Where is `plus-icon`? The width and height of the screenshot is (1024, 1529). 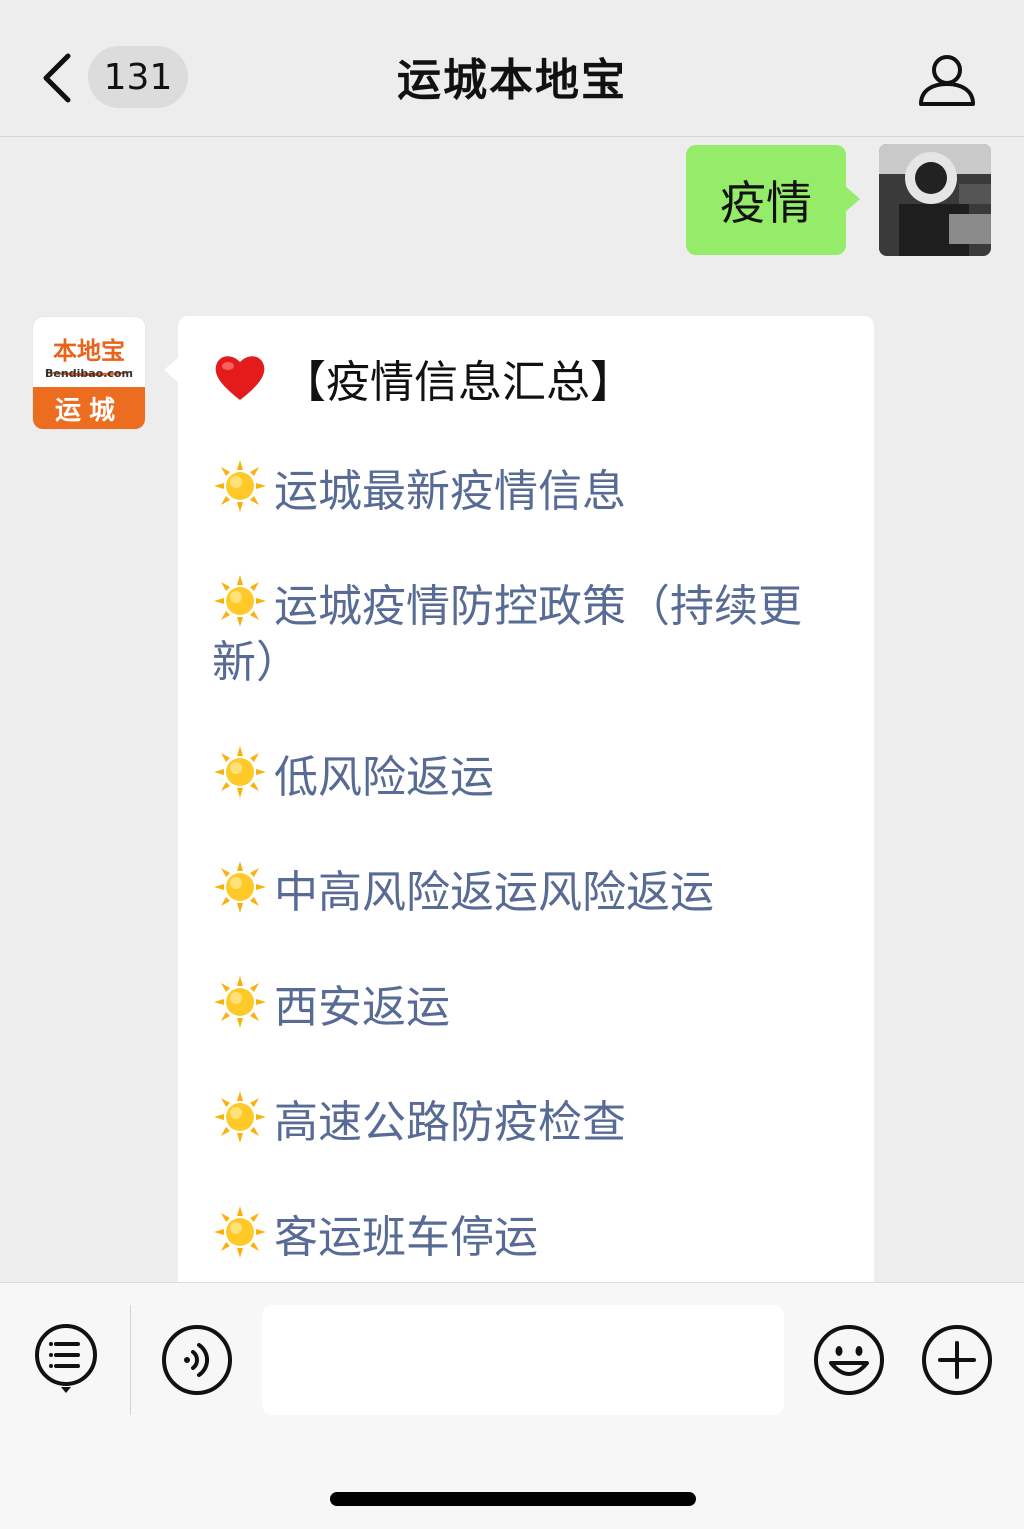 plus-icon is located at coordinates (957, 1360).